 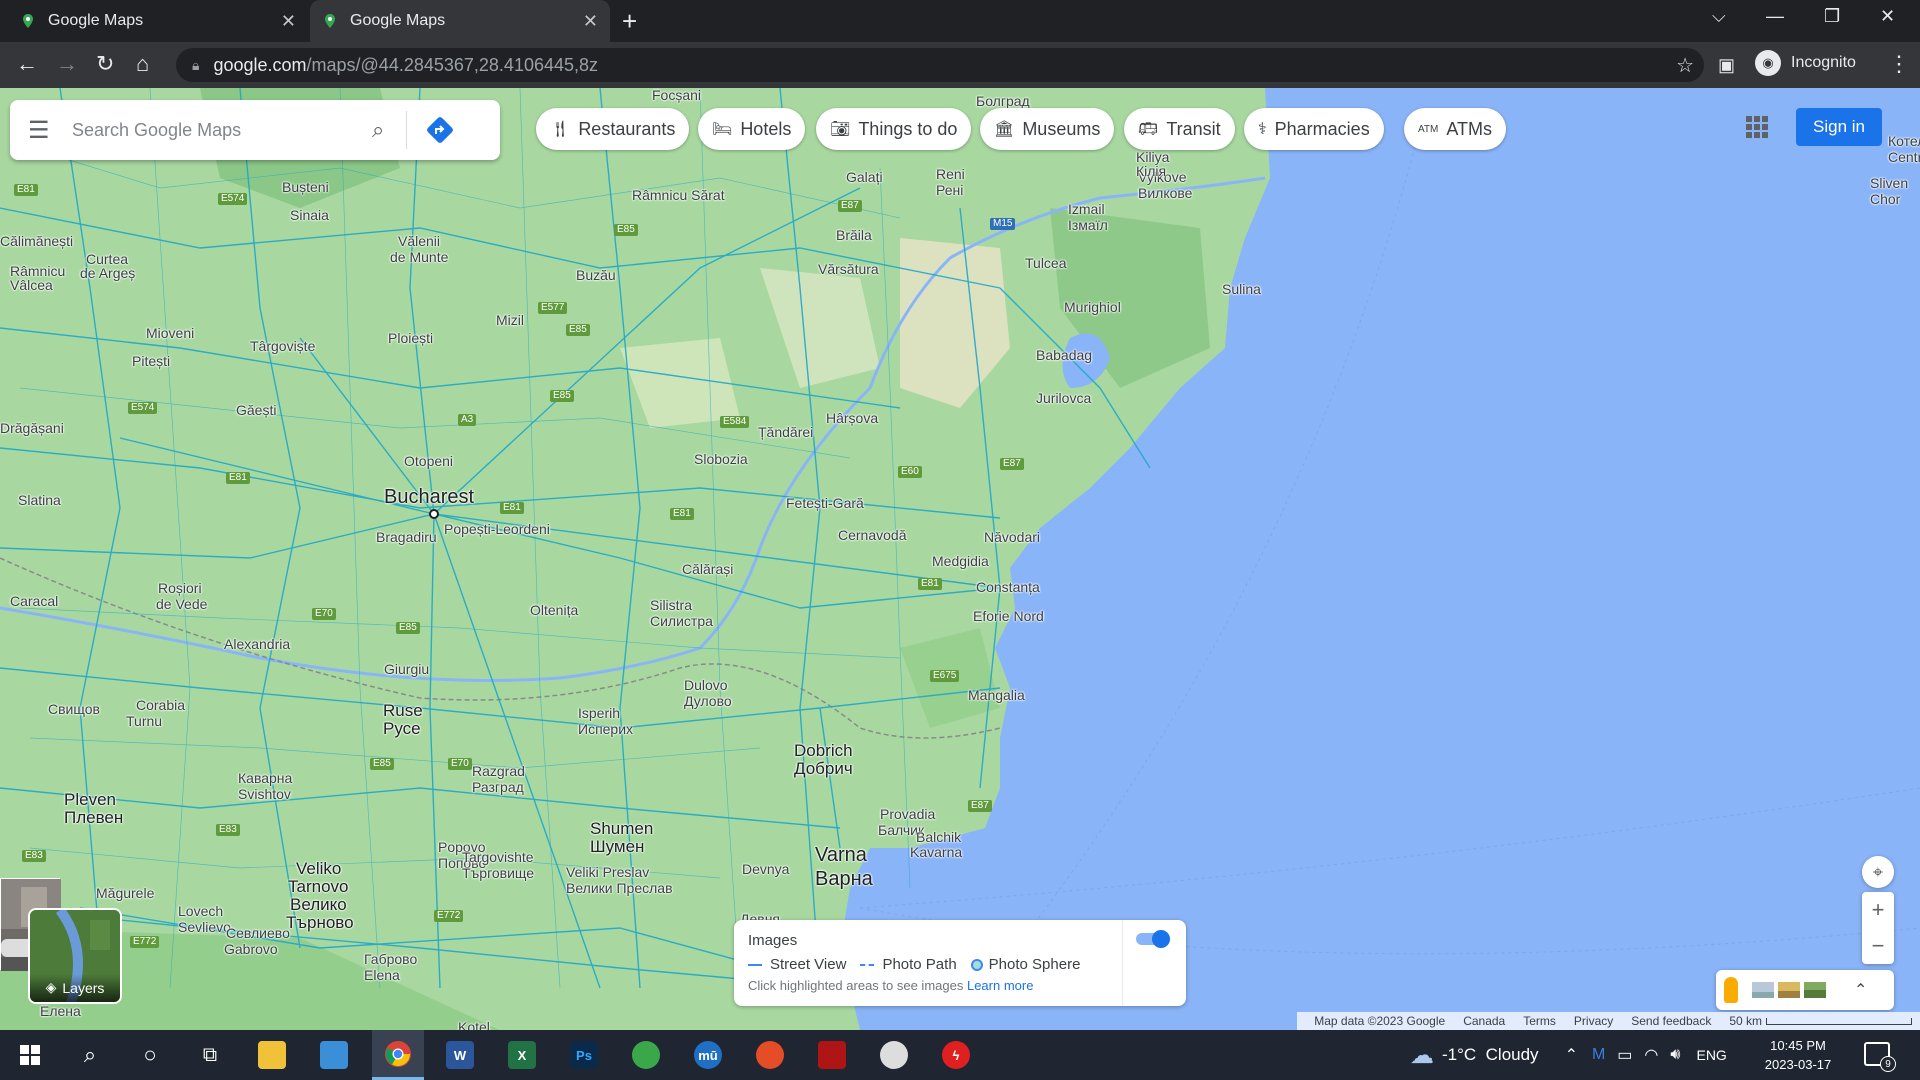 What do you see at coordinates (894, 129) in the screenshot?
I see `chip-things-to-do: 📷︎ Things to do` at bounding box center [894, 129].